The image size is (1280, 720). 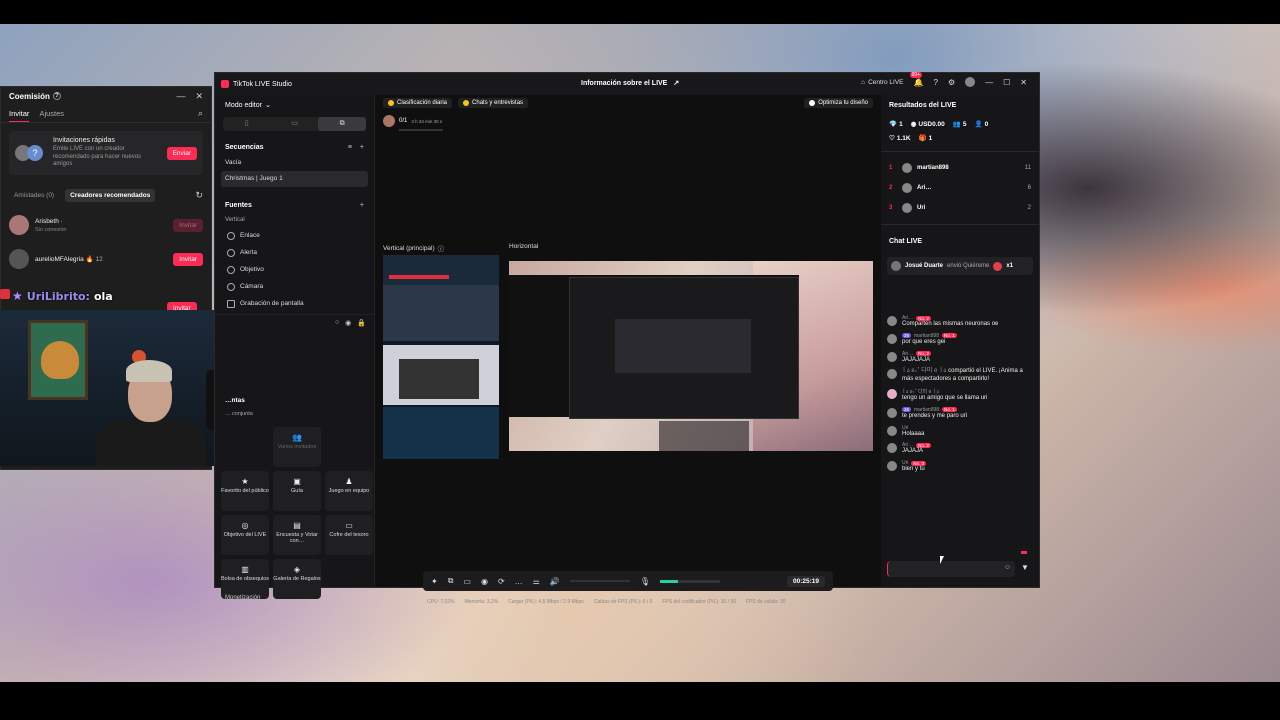 What do you see at coordinates (199, 195) in the screenshot?
I see `refresh-icon: ↻` at bounding box center [199, 195].